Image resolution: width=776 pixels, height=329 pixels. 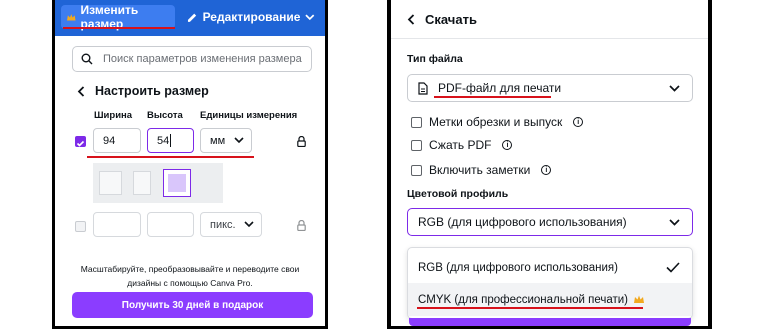 What do you see at coordinates (113, 115) in the screenshot?
I see `width-column-label: Ширина` at bounding box center [113, 115].